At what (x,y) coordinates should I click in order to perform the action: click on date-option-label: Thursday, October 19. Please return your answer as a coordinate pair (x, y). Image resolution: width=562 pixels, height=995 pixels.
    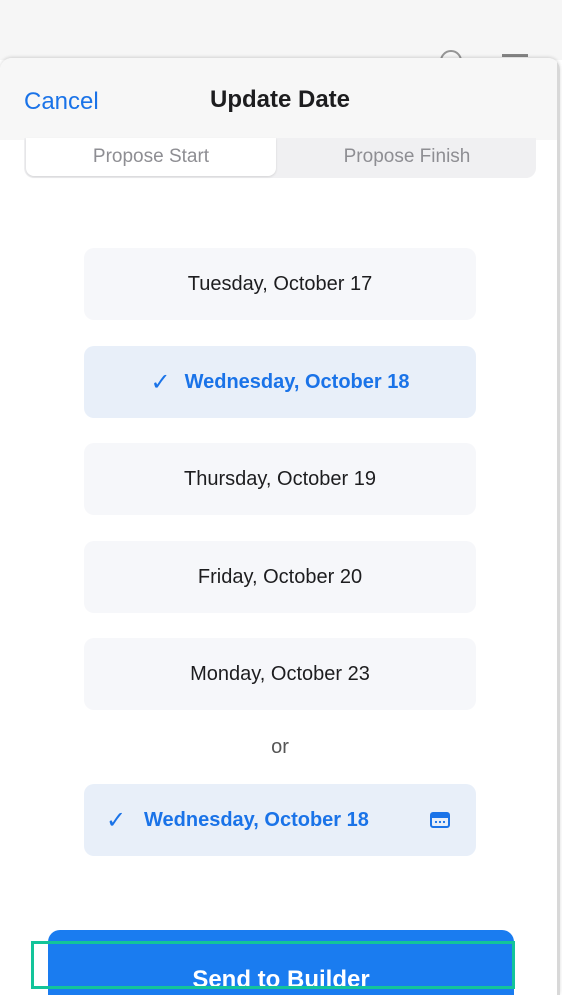
    Looking at the image, I should click on (280, 478).